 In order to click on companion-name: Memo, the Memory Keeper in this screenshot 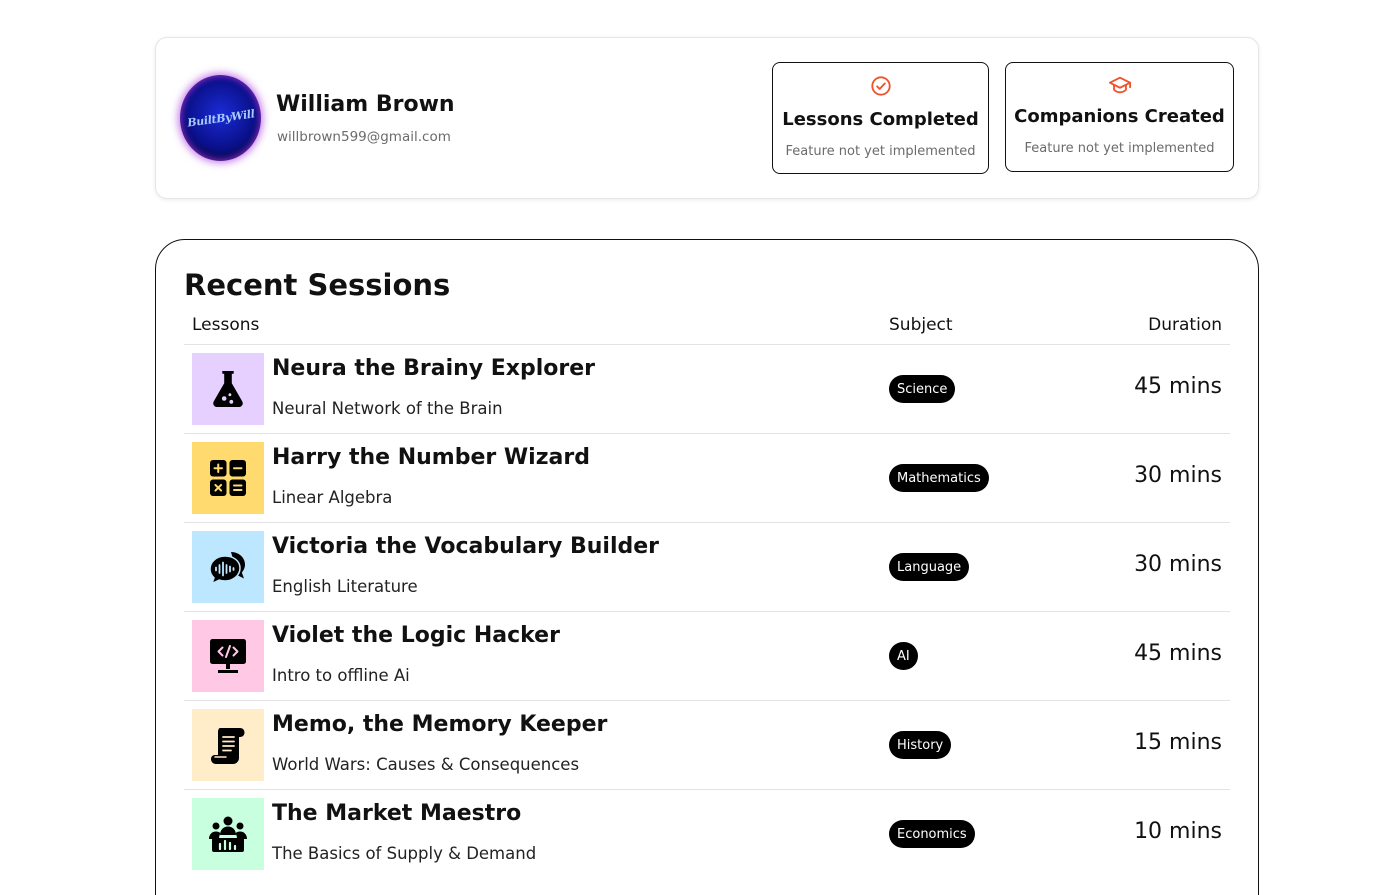, I will do `click(439, 724)`.